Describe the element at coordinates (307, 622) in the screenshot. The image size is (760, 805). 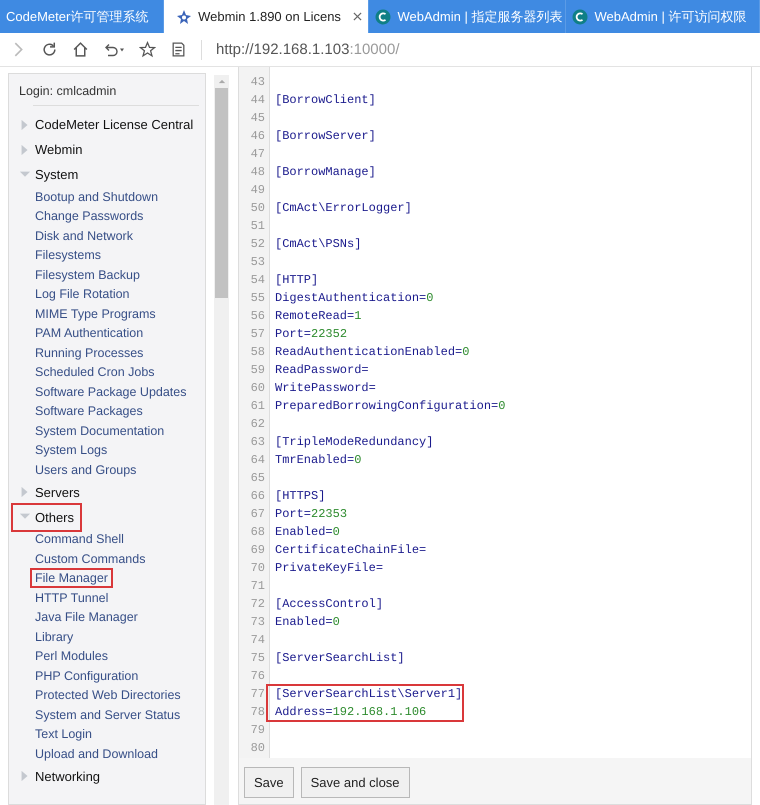
I see `code-line: Enabled=0` at that location.